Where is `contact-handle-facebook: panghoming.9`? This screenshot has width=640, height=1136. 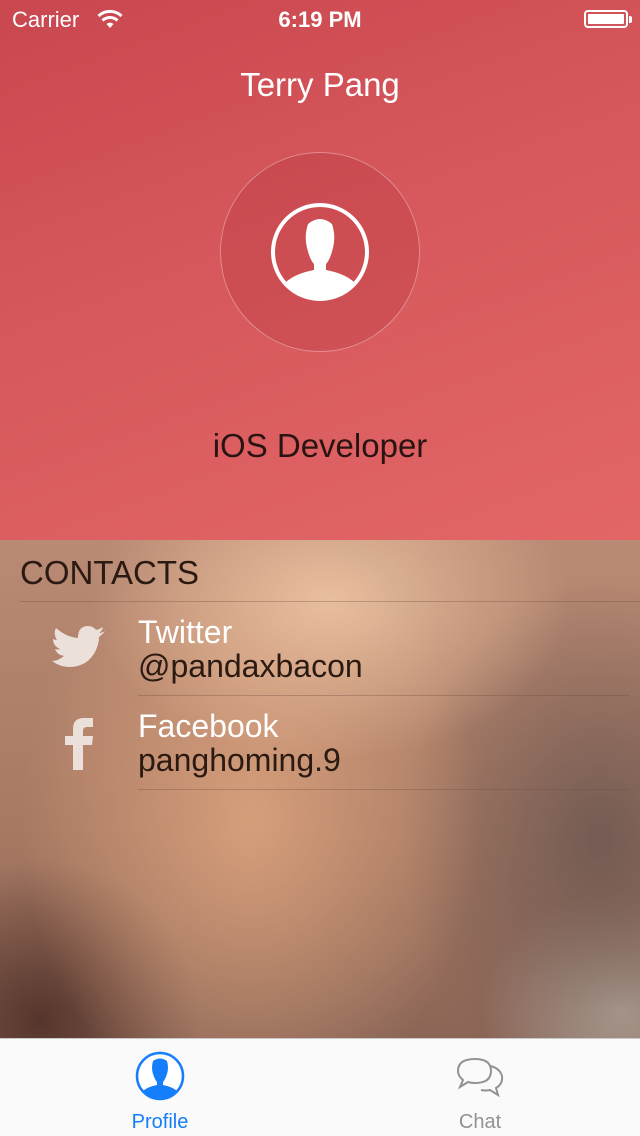 contact-handle-facebook: panghoming.9 is located at coordinates (239, 760).